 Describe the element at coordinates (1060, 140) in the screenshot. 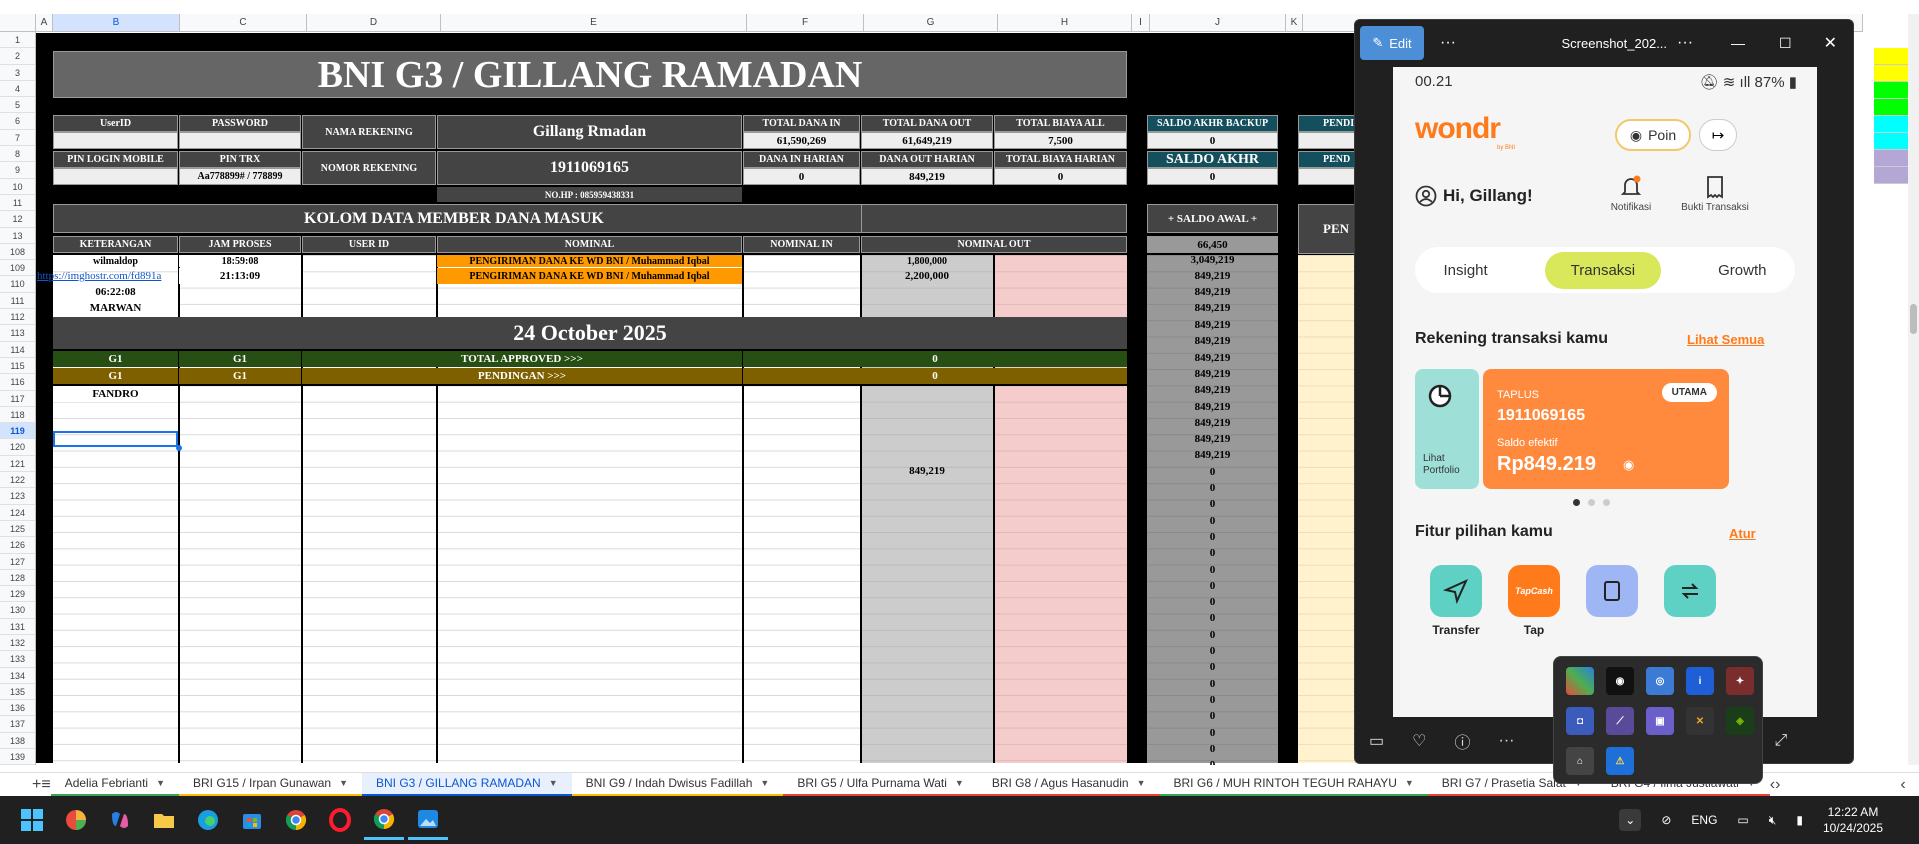

I see `total-biaya-all-value: 7,500` at that location.